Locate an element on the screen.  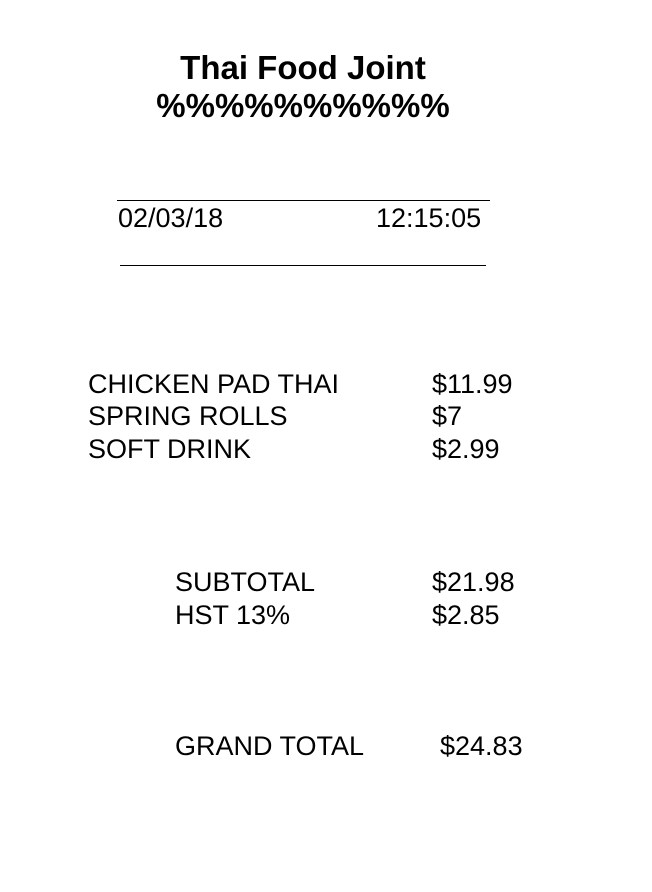
divider-bottom is located at coordinates (303, 265).